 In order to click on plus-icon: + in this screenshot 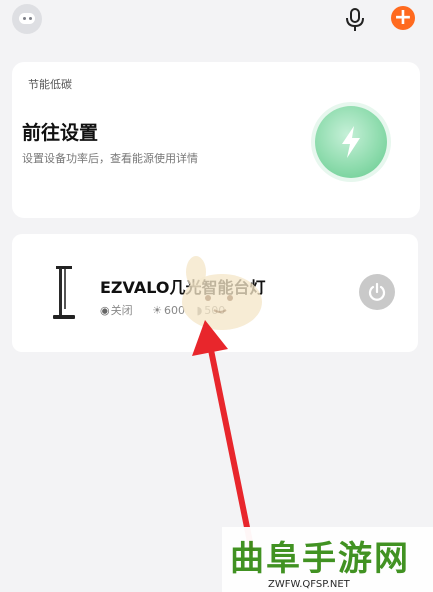, I will do `click(403, 17)`.